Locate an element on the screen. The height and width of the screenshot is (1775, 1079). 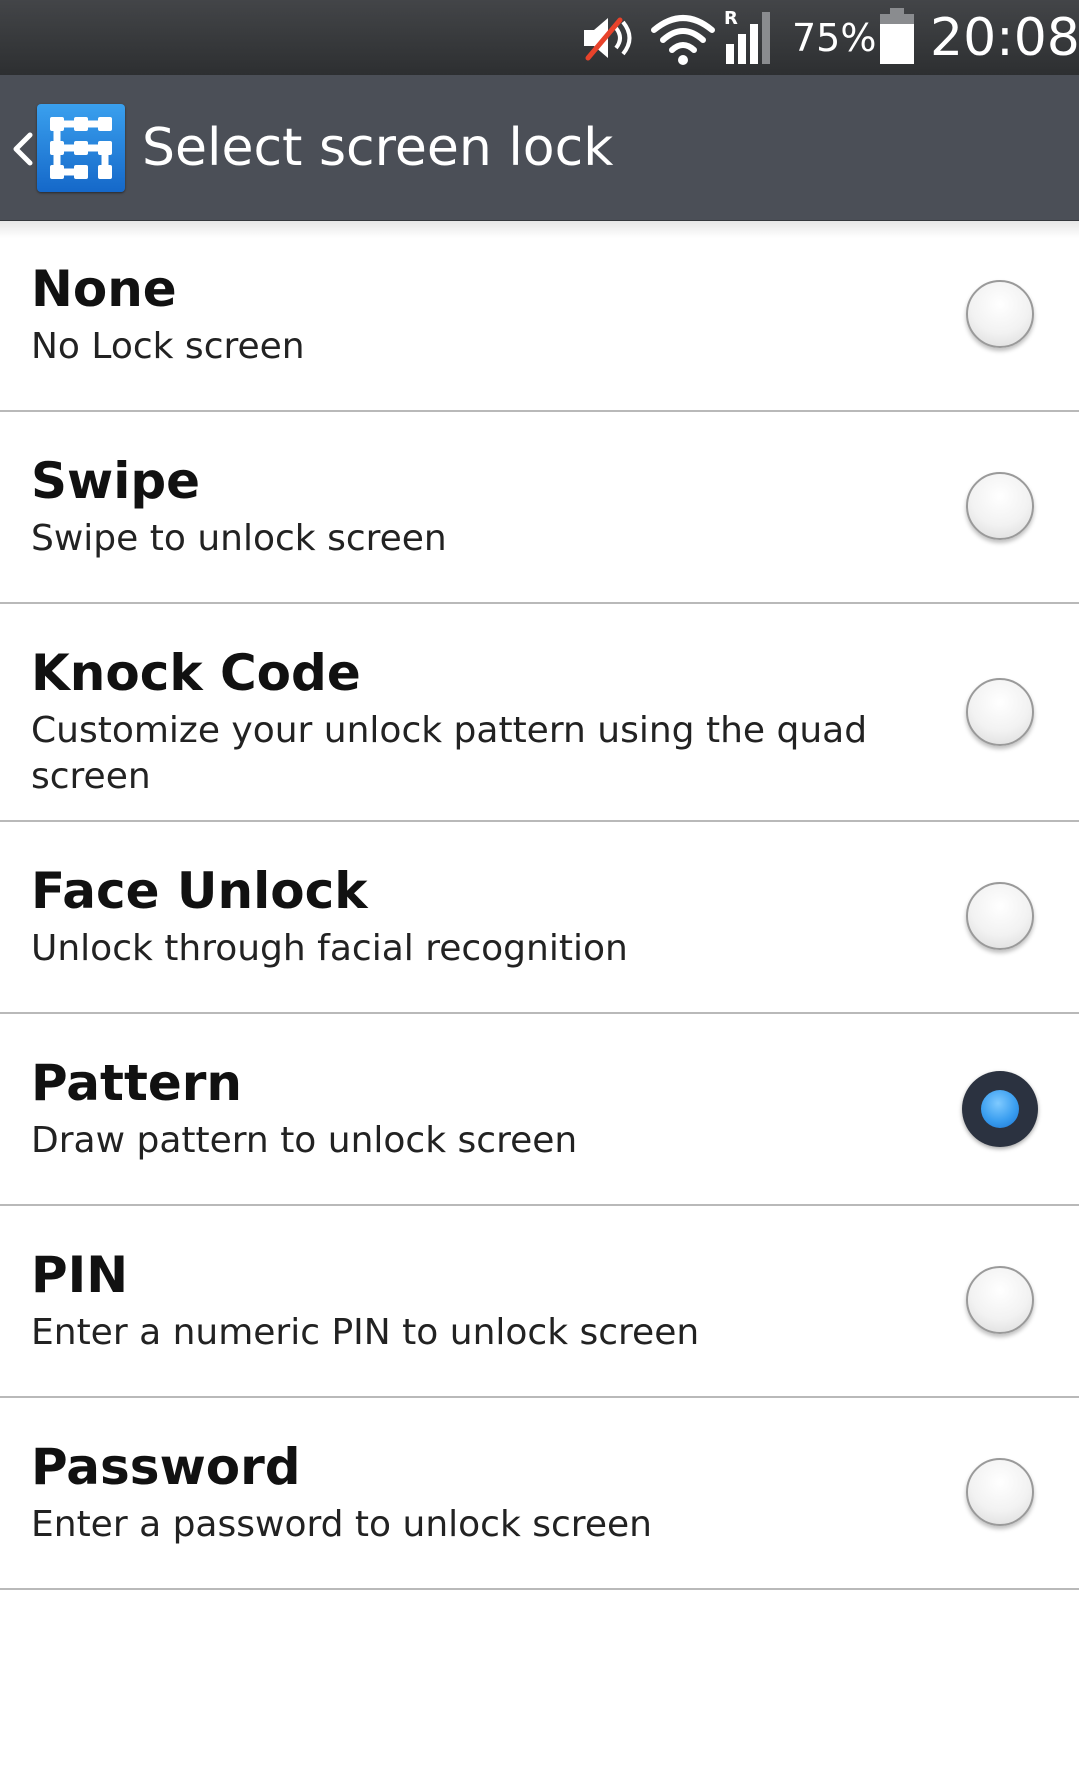
option-title: Swipe is located at coordinates (116, 481).